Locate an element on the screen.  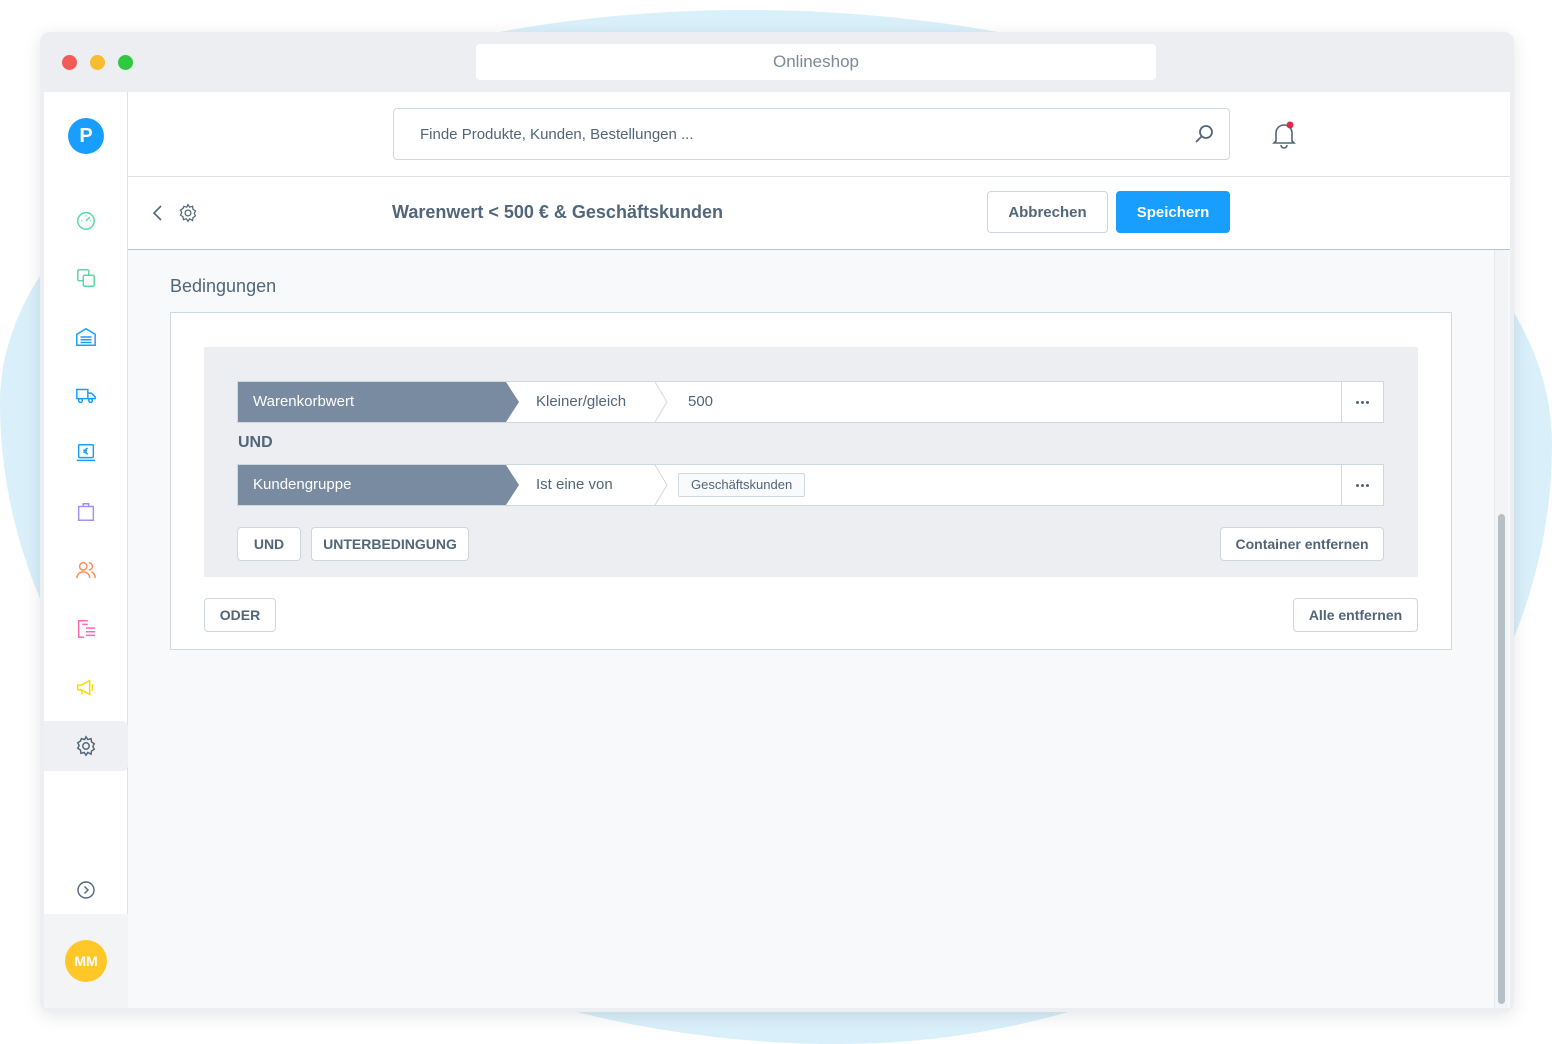
top-bar is located at coordinates (819, 134).